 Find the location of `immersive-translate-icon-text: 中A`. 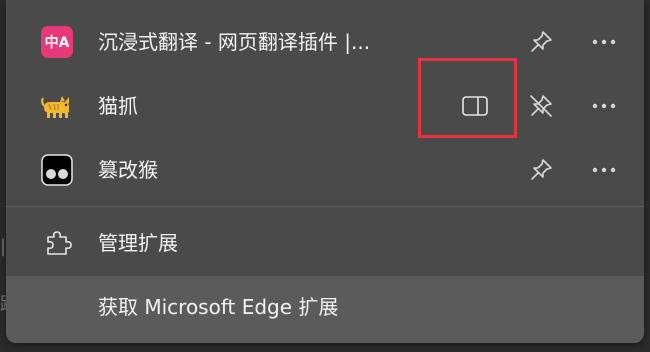

immersive-translate-icon-text: 中A is located at coordinates (57, 43).